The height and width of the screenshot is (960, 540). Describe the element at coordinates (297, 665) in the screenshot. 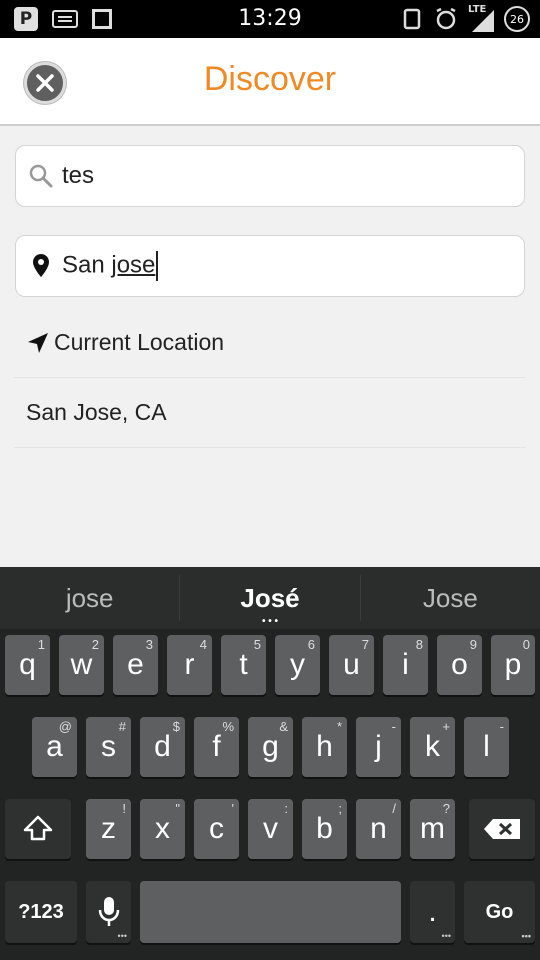

I see `key-y: y6` at that location.